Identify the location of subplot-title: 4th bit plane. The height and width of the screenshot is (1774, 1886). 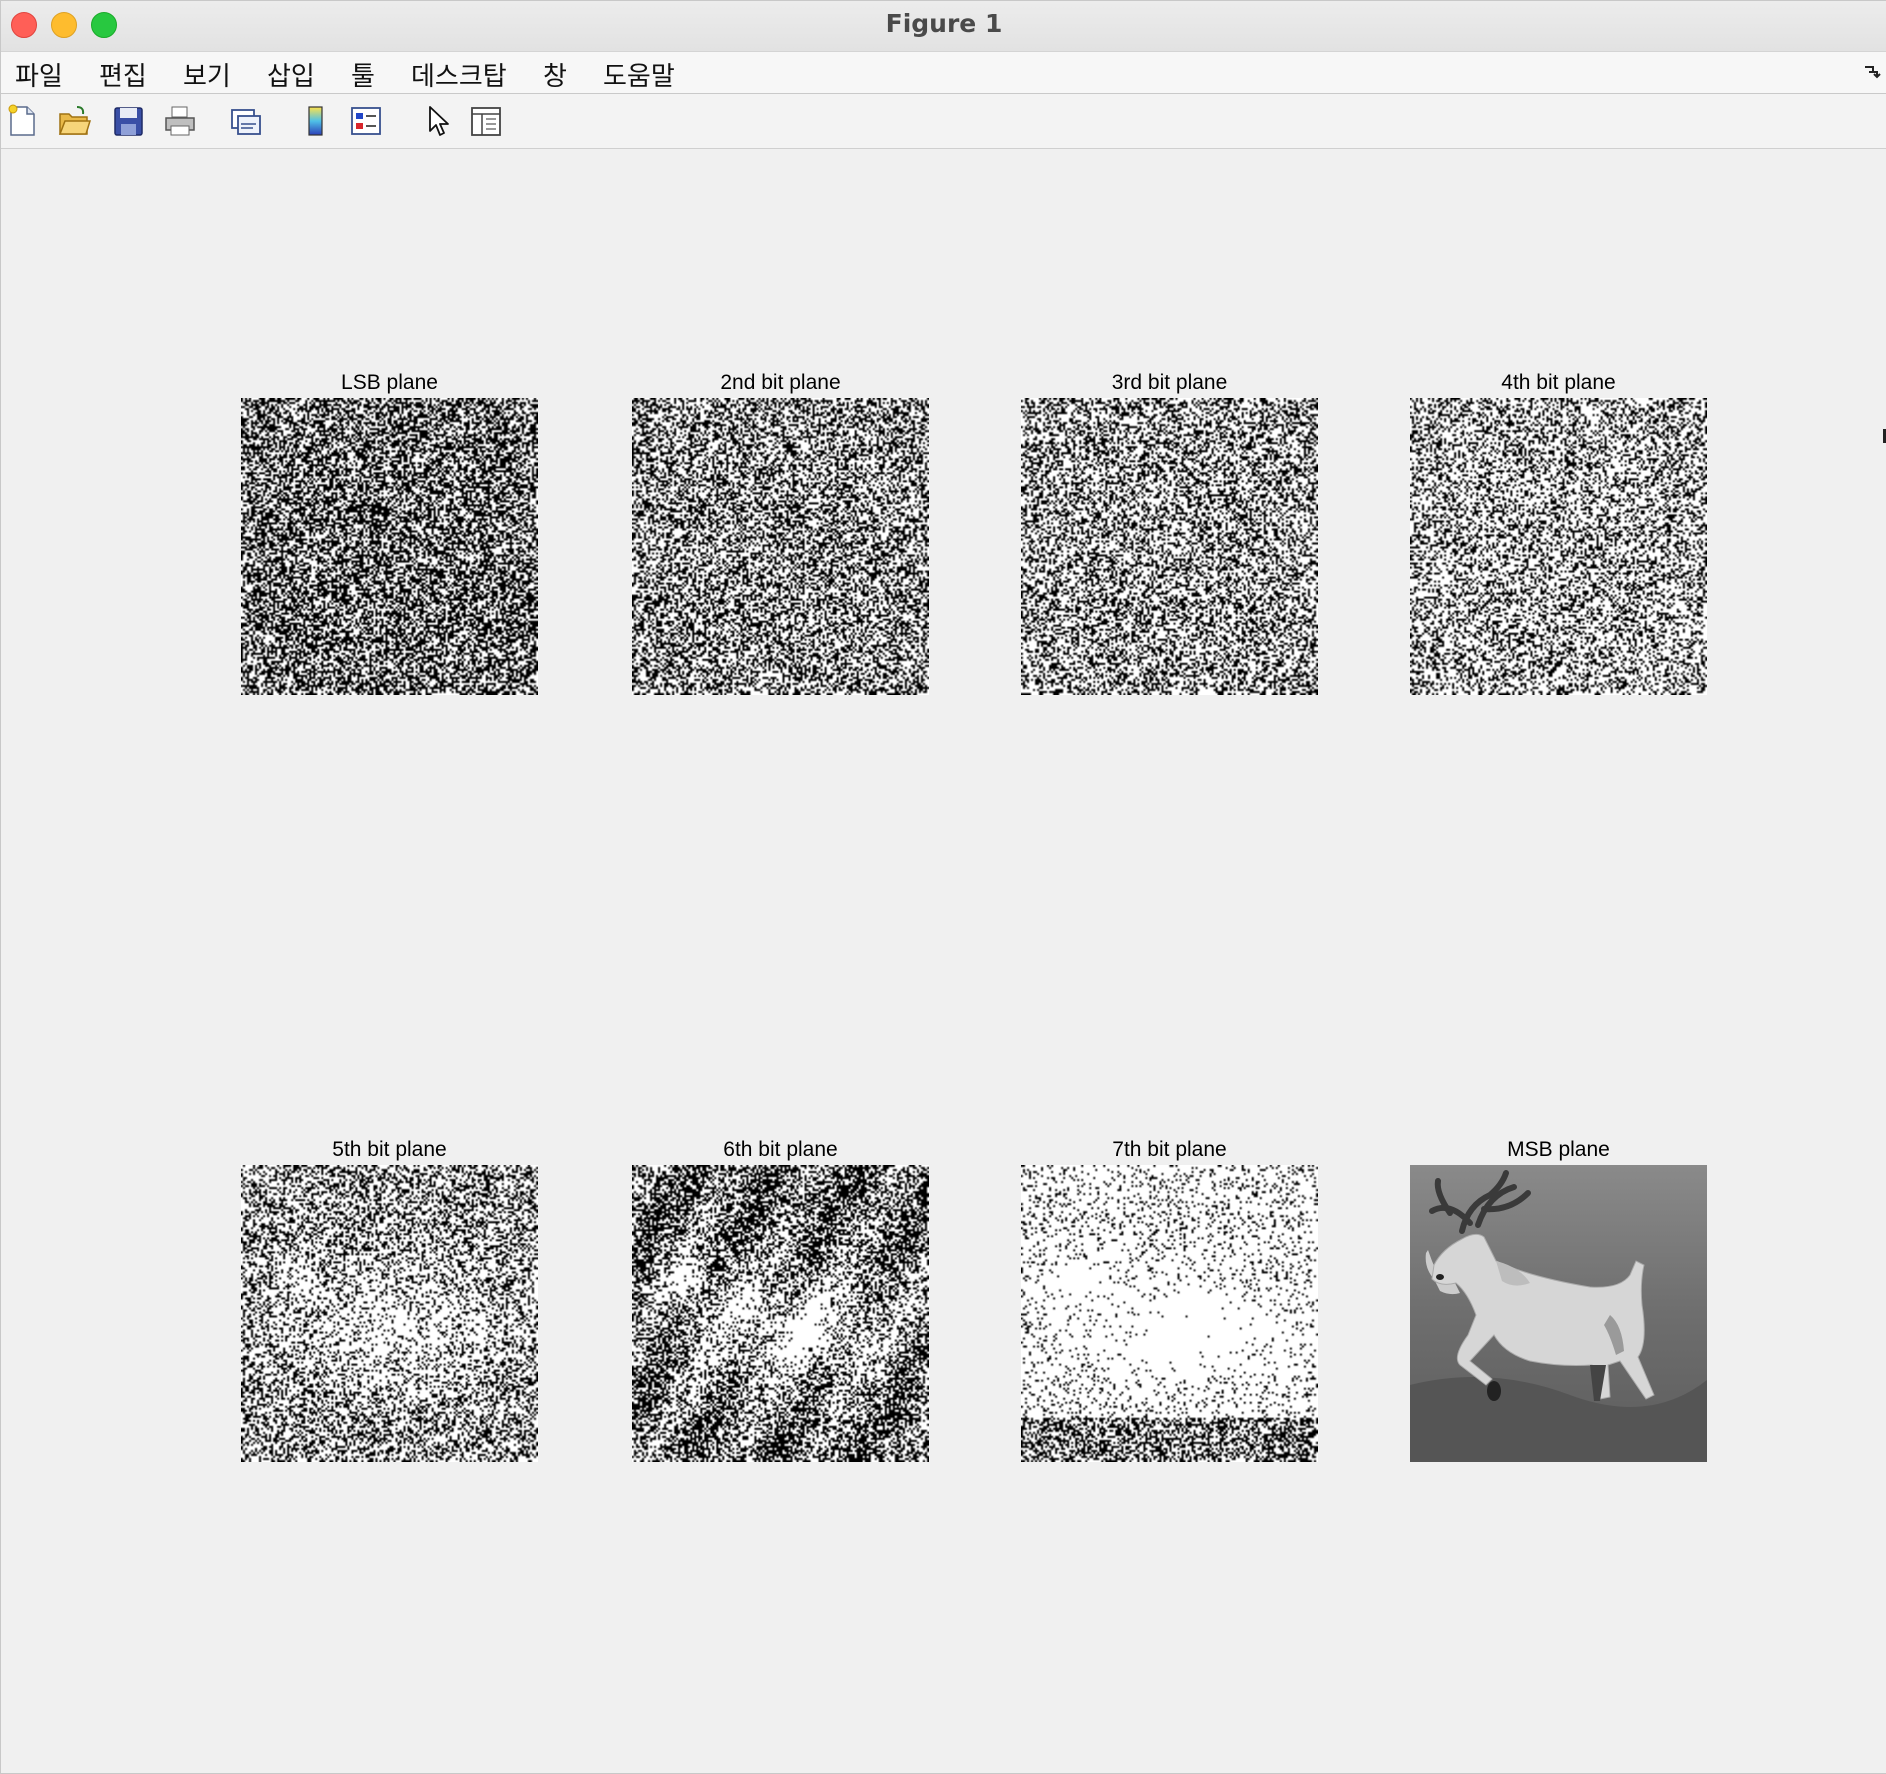
(1558, 382).